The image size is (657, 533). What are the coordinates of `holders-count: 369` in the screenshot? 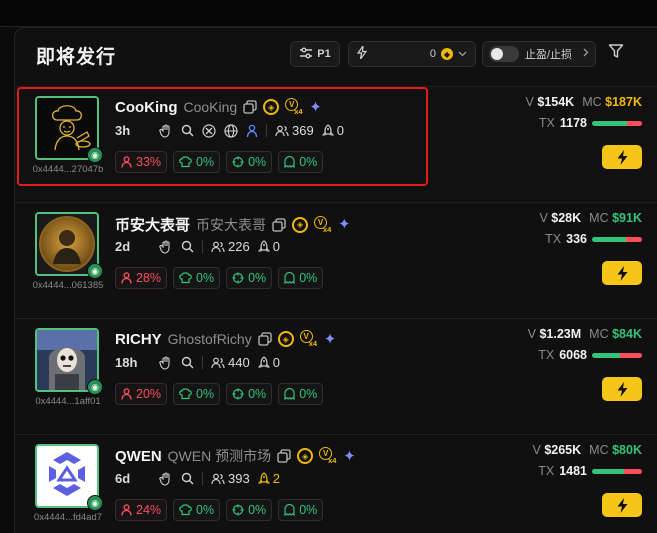 It's located at (294, 130).